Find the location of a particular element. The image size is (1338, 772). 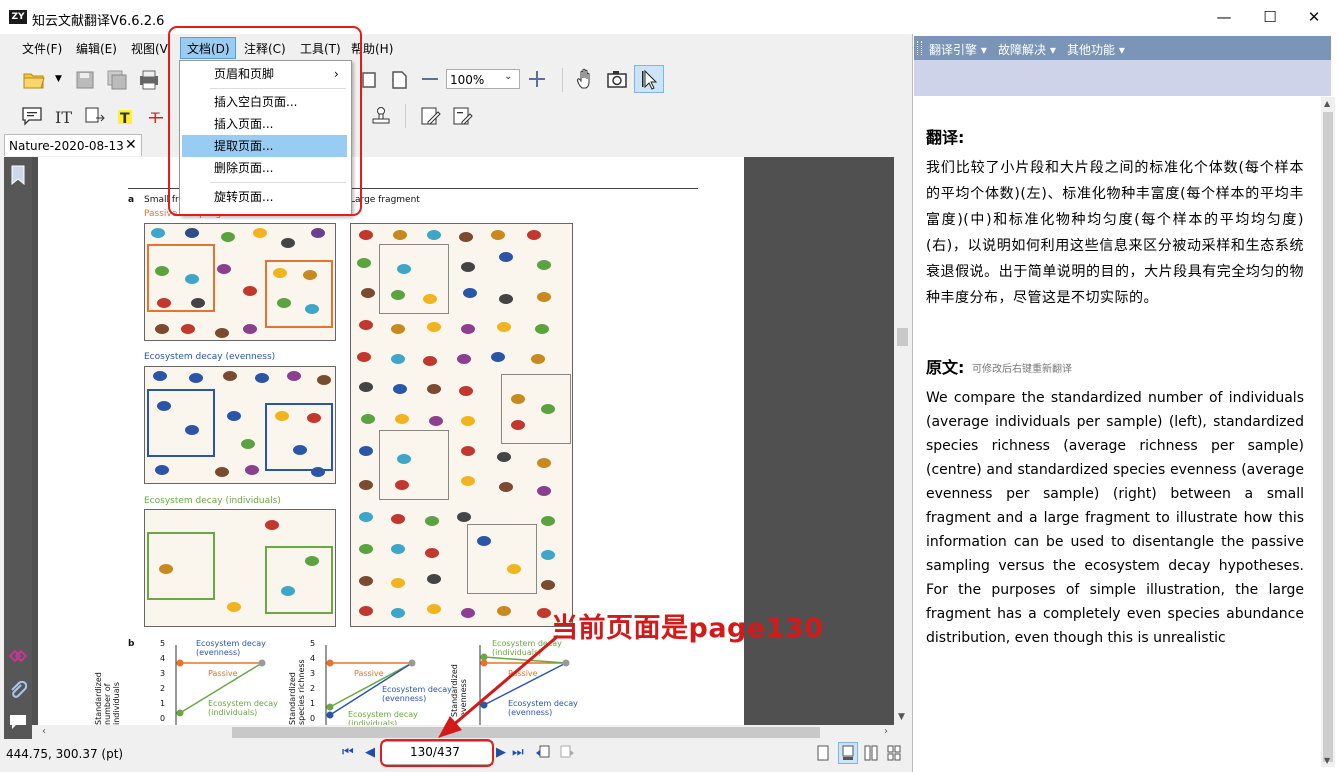

evenness-label: Ecosystem decay (evenness) is located at coordinates (210, 357).